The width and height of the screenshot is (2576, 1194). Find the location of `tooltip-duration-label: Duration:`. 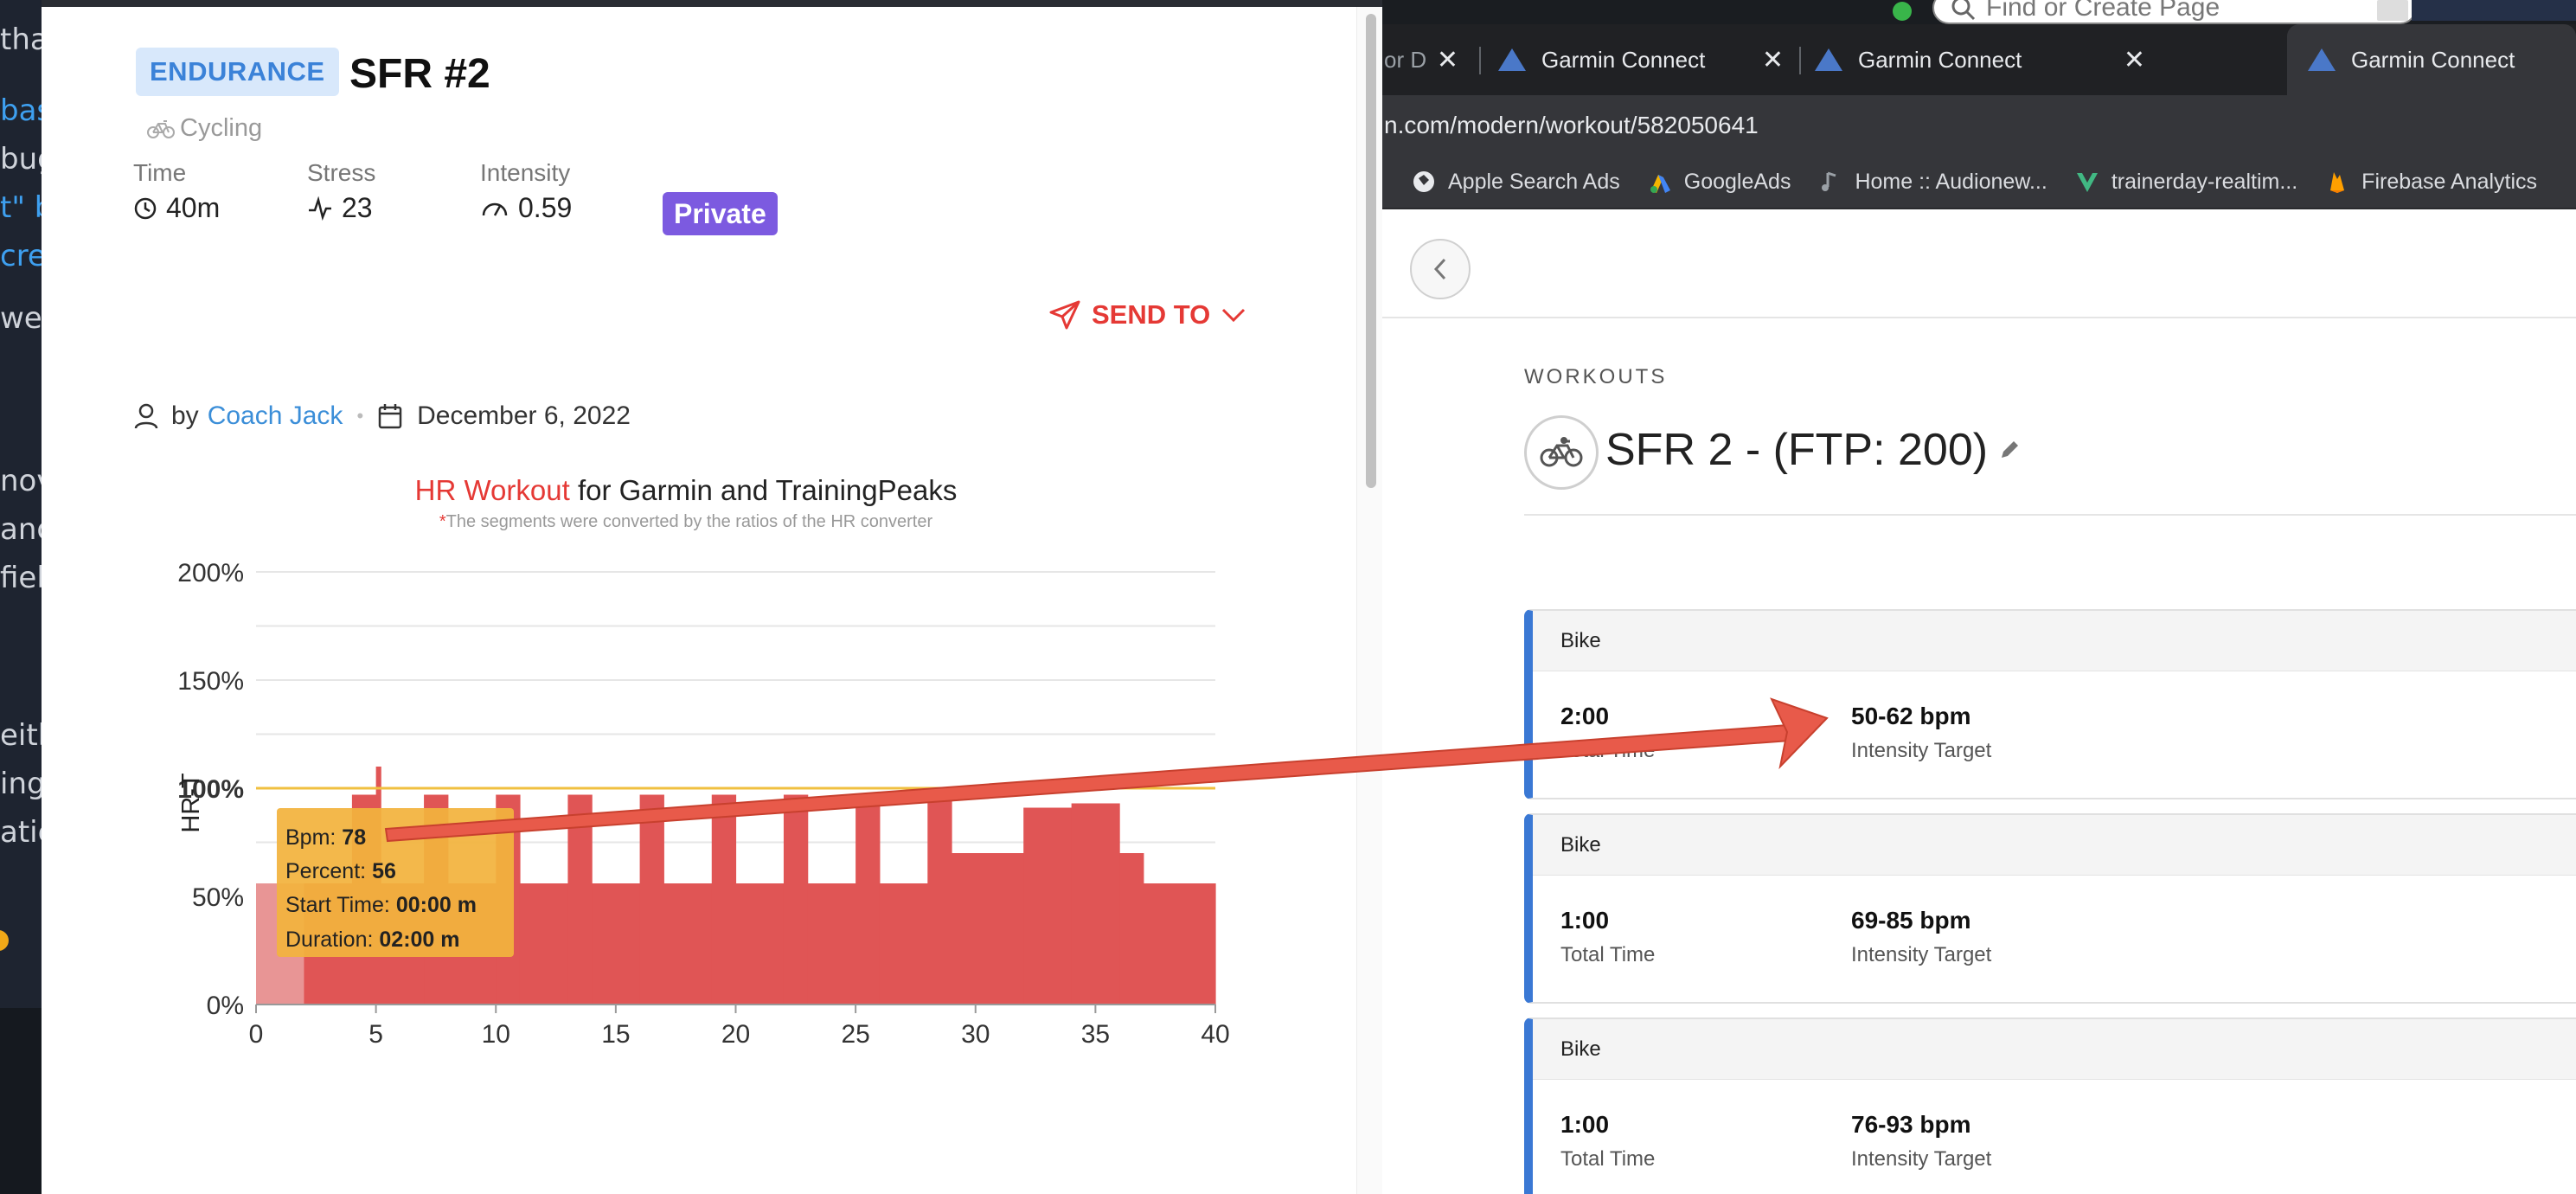

tooltip-duration-label: Duration: is located at coordinates (332, 940).